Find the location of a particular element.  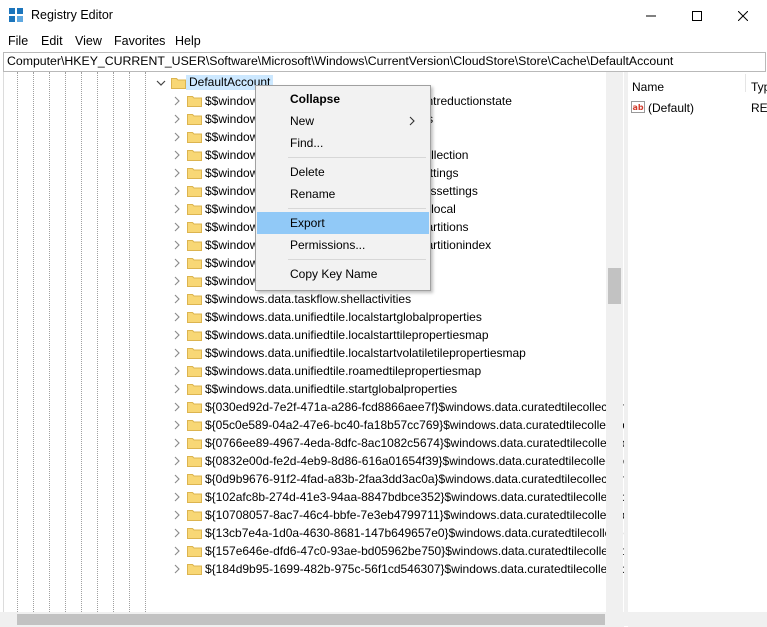

menu-help: Help is located at coordinates (188, 41).